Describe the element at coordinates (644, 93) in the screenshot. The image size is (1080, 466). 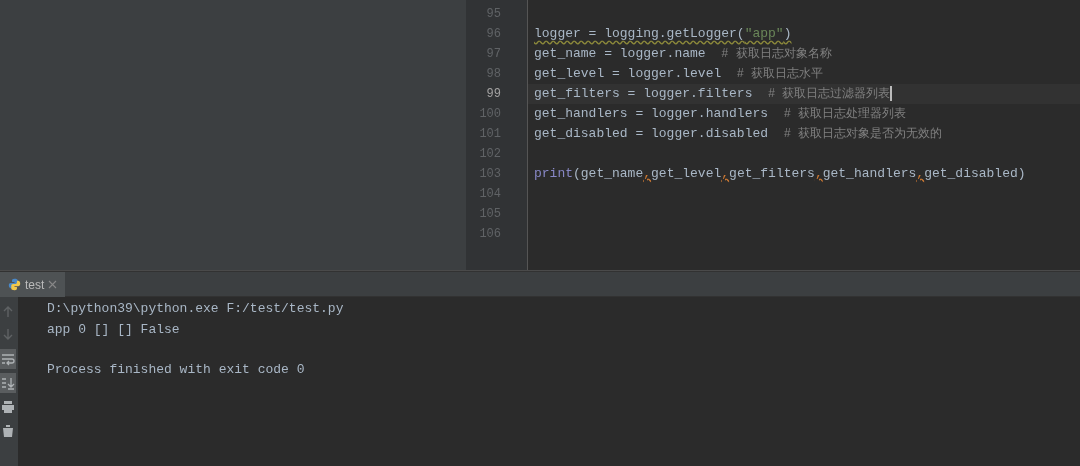
I see `code-text: get_filters = logger.filters` at that location.